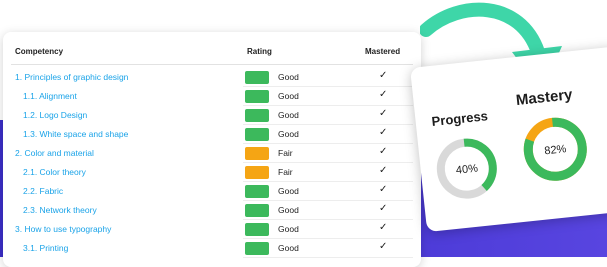  What do you see at coordinates (55, 115) in the screenshot?
I see `competency-link: 1.2. Logo Design` at bounding box center [55, 115].